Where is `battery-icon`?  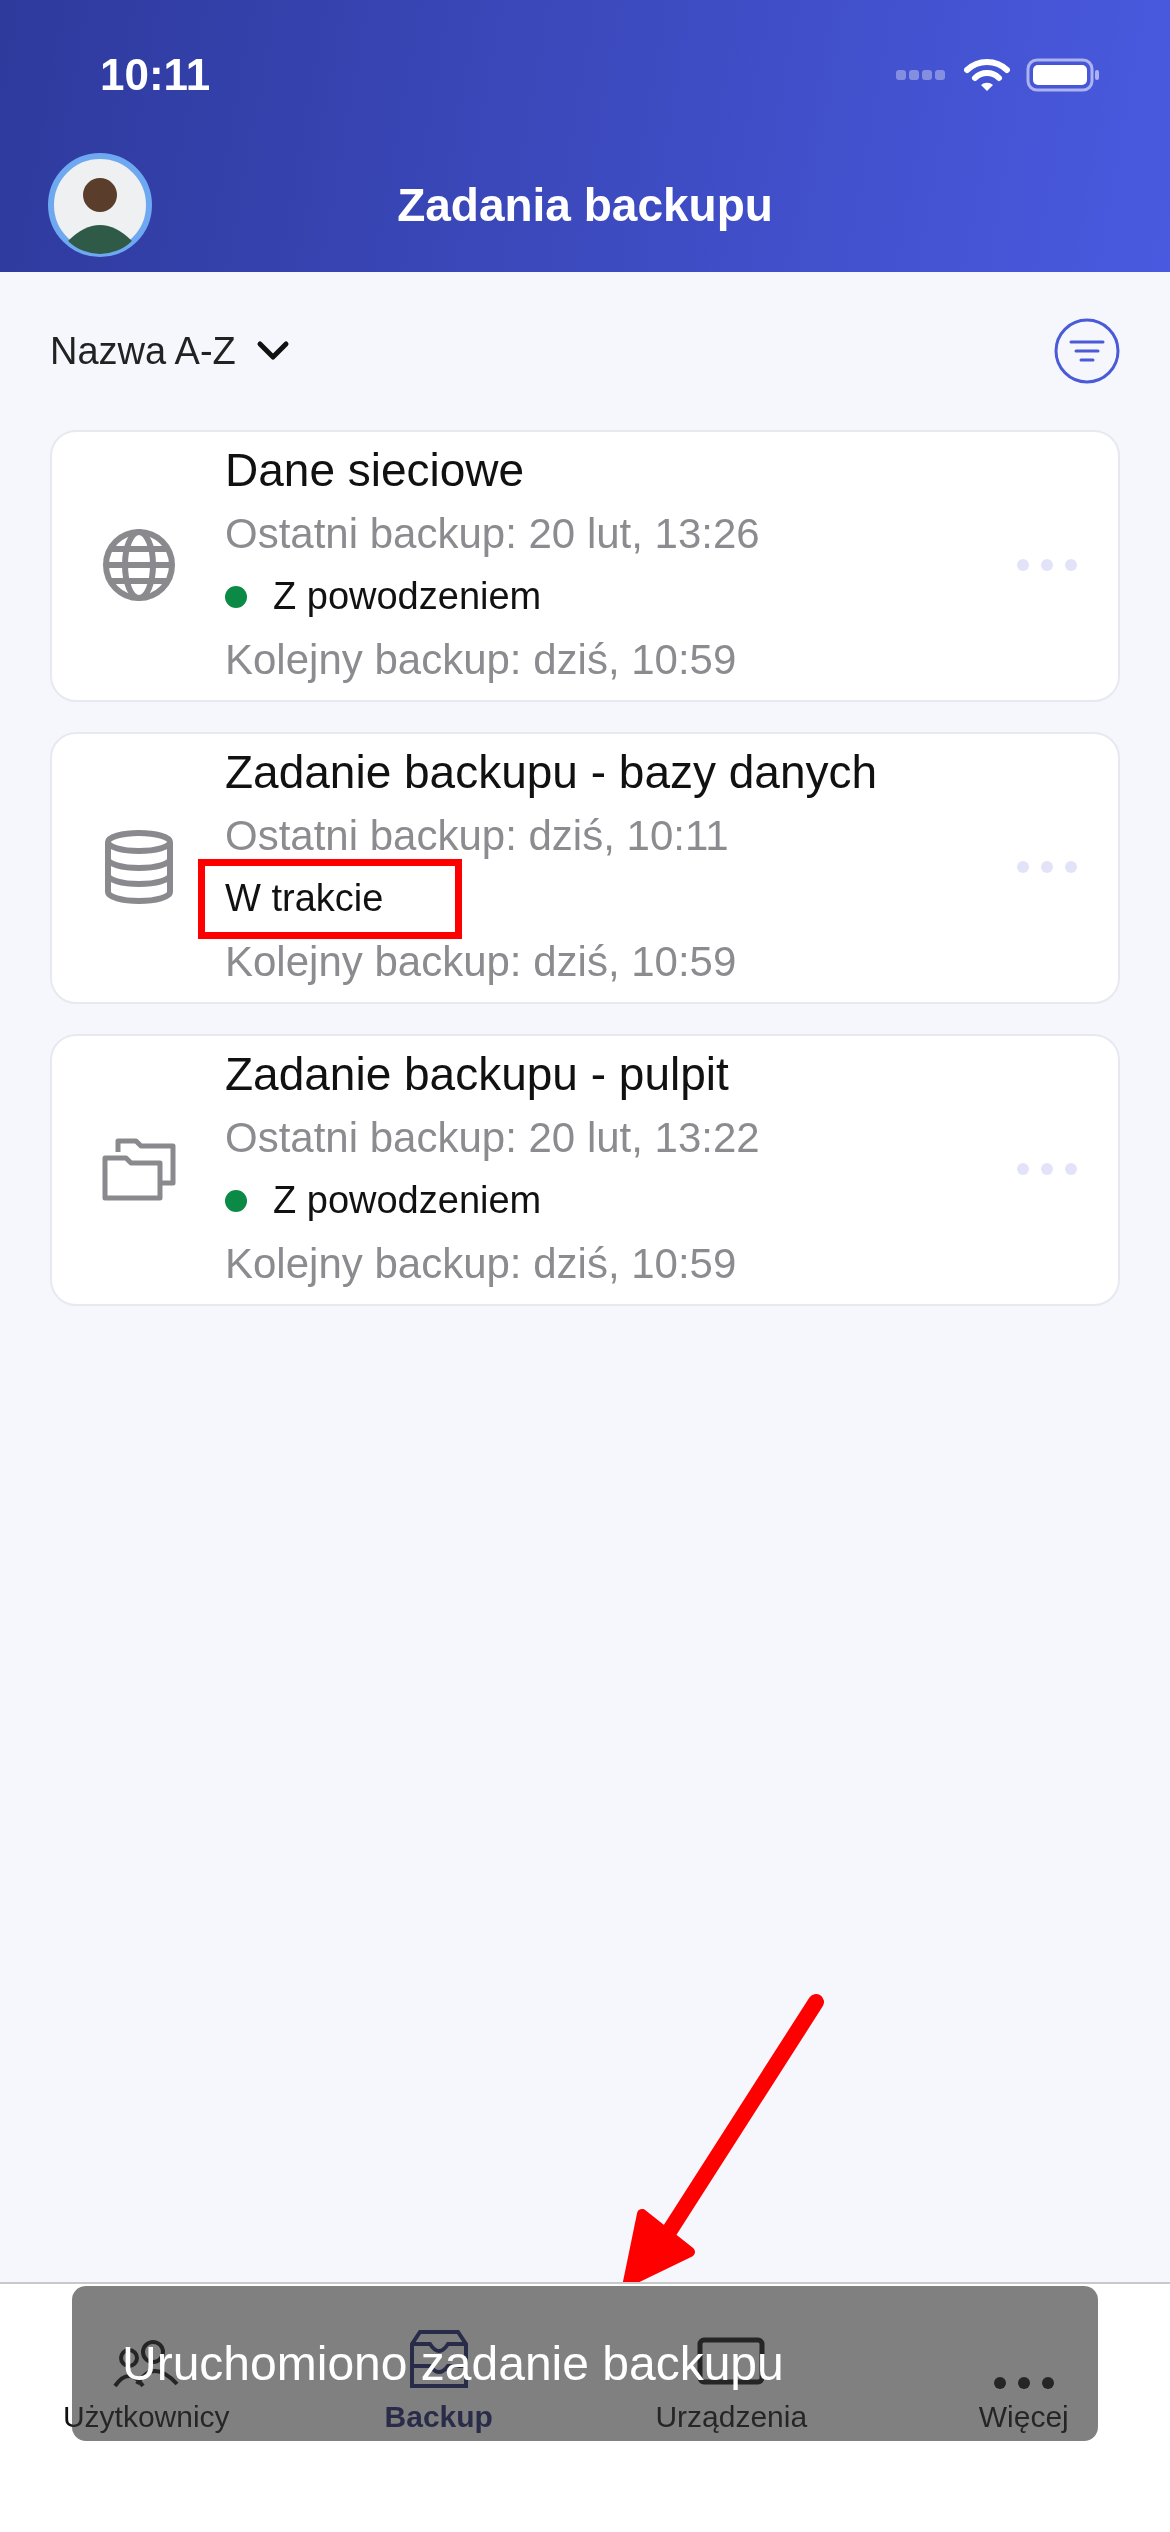 battery-icon is located at coordinates (1063, 75).